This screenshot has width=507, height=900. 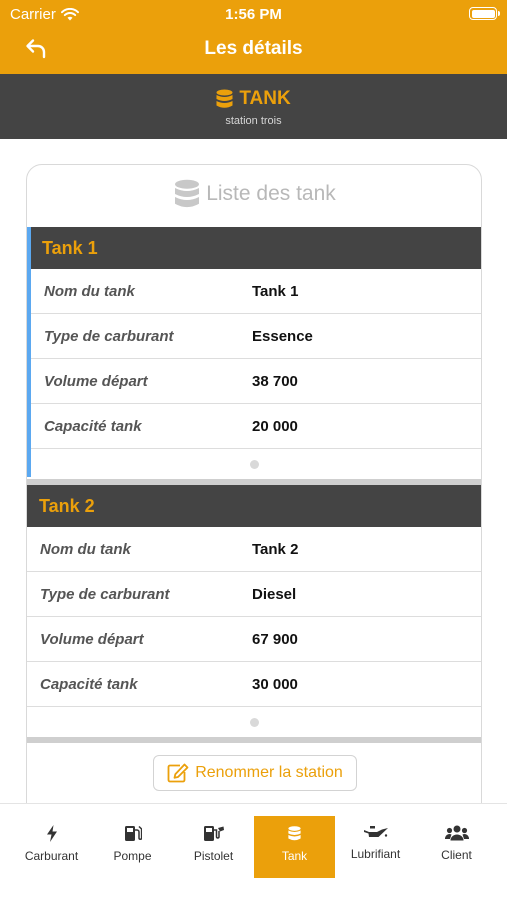 I want to click on tab-label: Pompe, so click(x=132, y=856).